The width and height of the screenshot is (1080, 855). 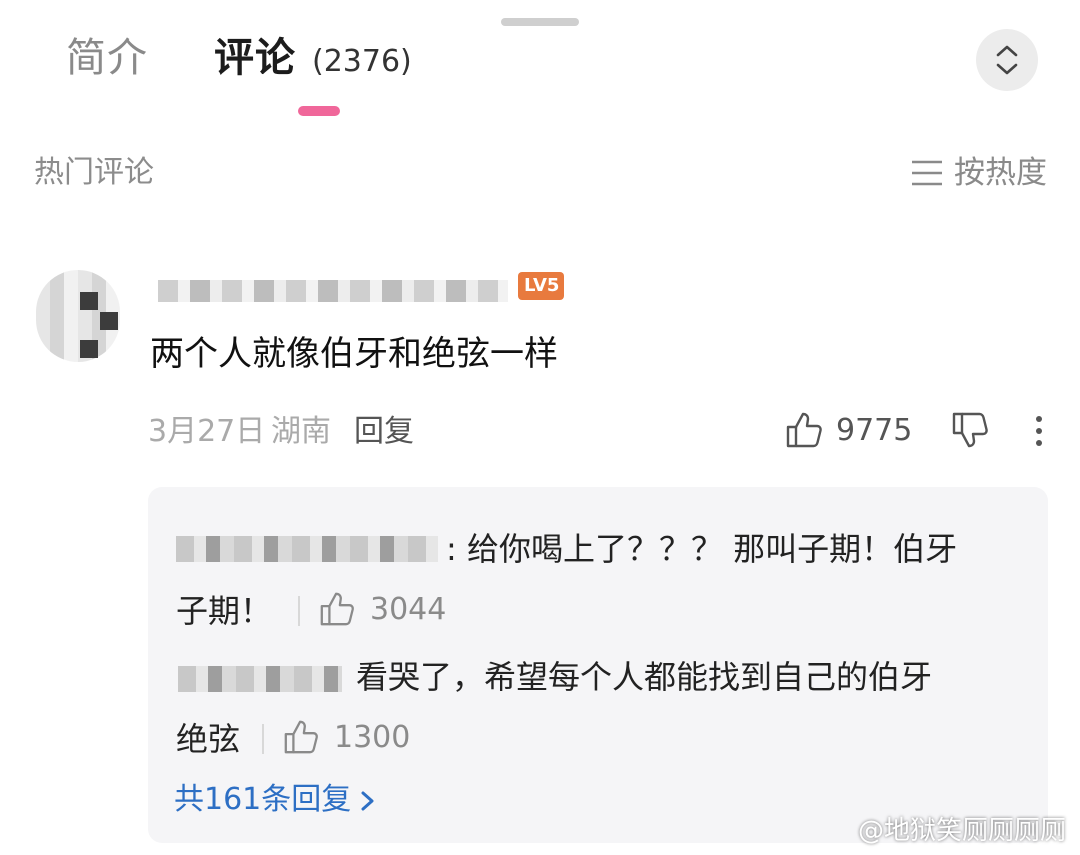 I want to click on reply-text: 看哭了，希望每个人都能找到自己的伯牙, so click(x=644, y=677).